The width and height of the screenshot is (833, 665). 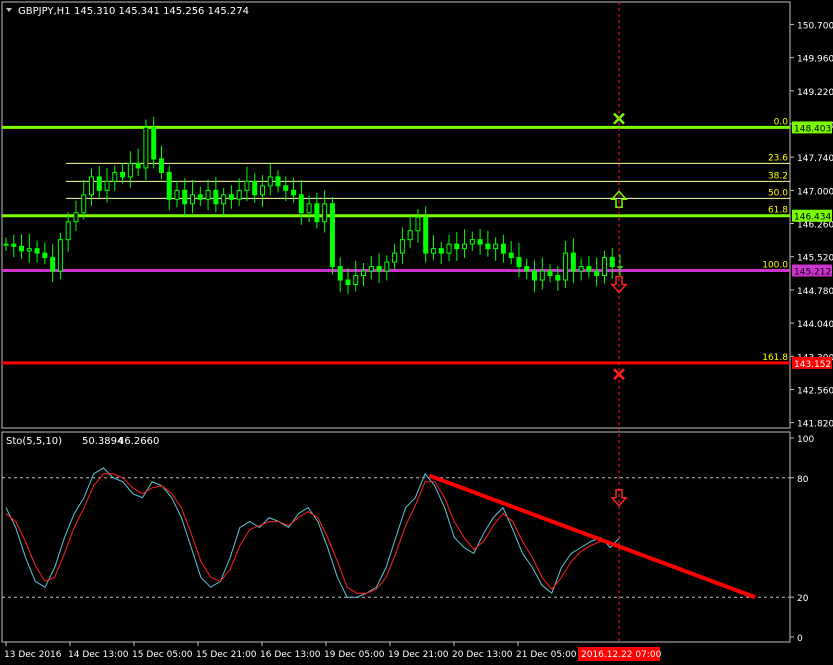 I want to click on fib-level-label: 61.8, so click(x=778, y=211).